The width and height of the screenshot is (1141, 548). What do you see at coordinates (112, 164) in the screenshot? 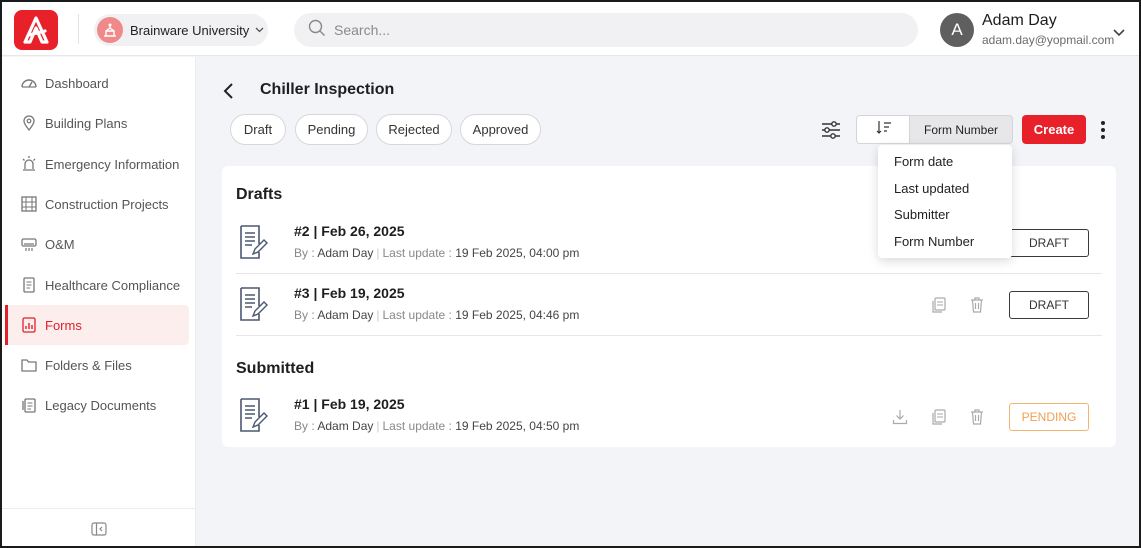
I see `sidebar-item-label: Emergency Information` at bounding box center [112, 164].